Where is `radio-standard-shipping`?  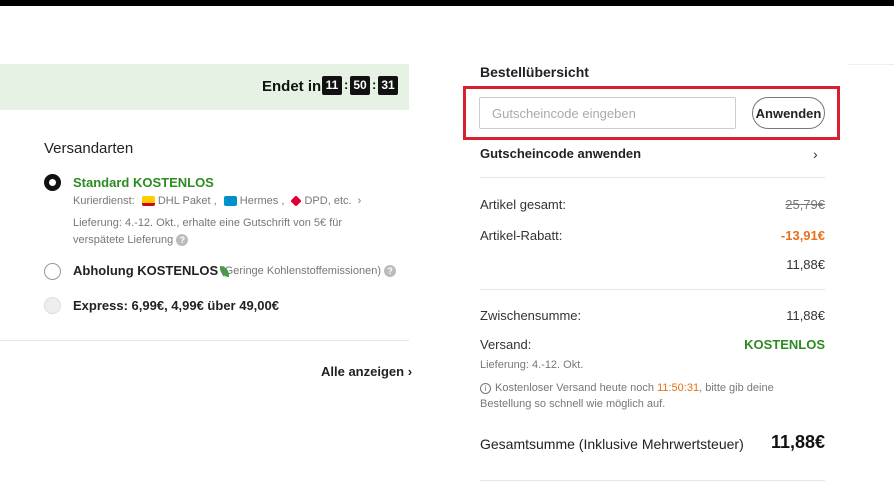 radio-standard-shipping is located at coordinates (52, 182).